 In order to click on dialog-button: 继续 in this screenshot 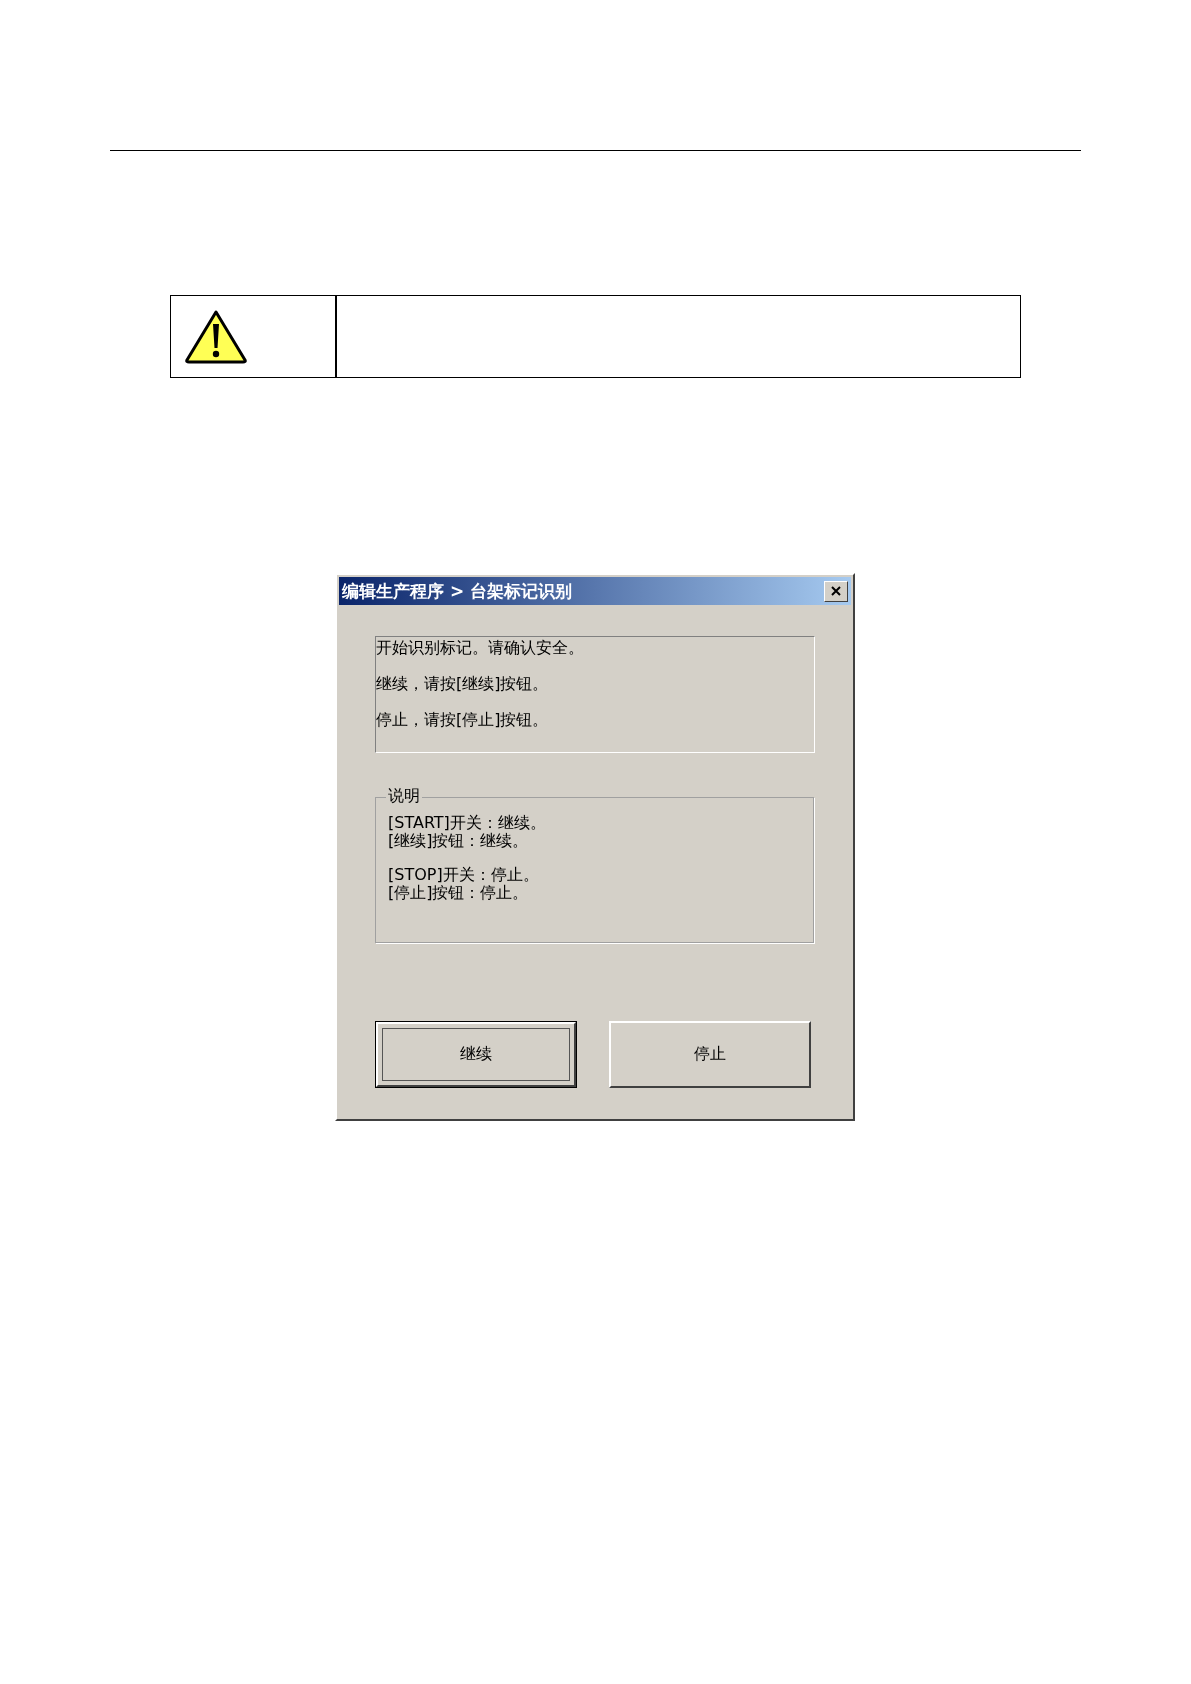, I will do `click(476, 1054)`.